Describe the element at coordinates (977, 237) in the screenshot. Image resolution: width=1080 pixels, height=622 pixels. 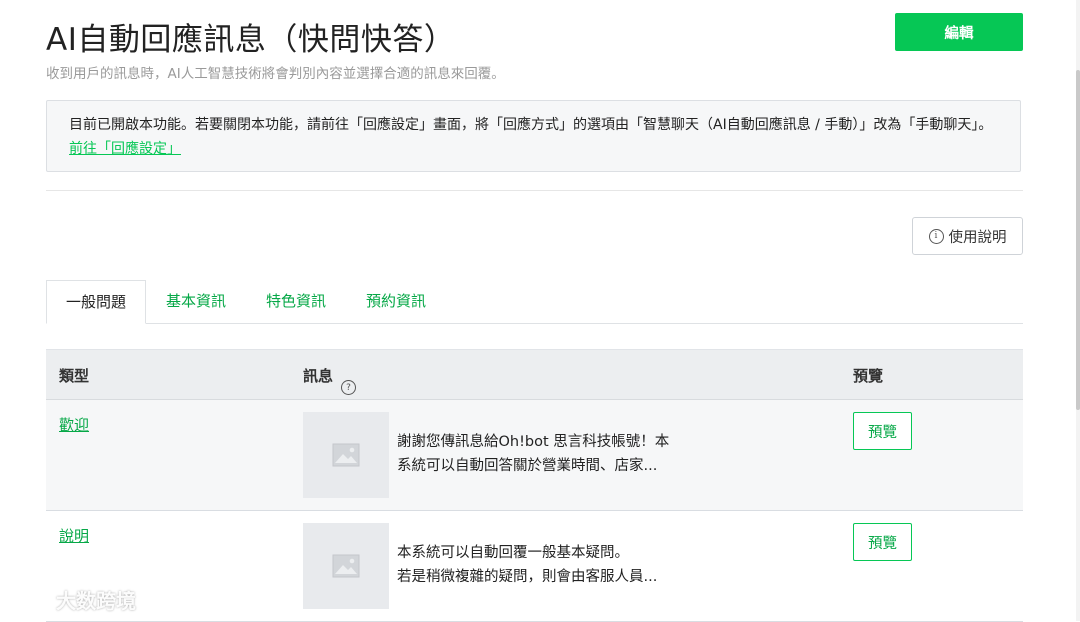
I see `help-button-label: 使用說明` at that location.